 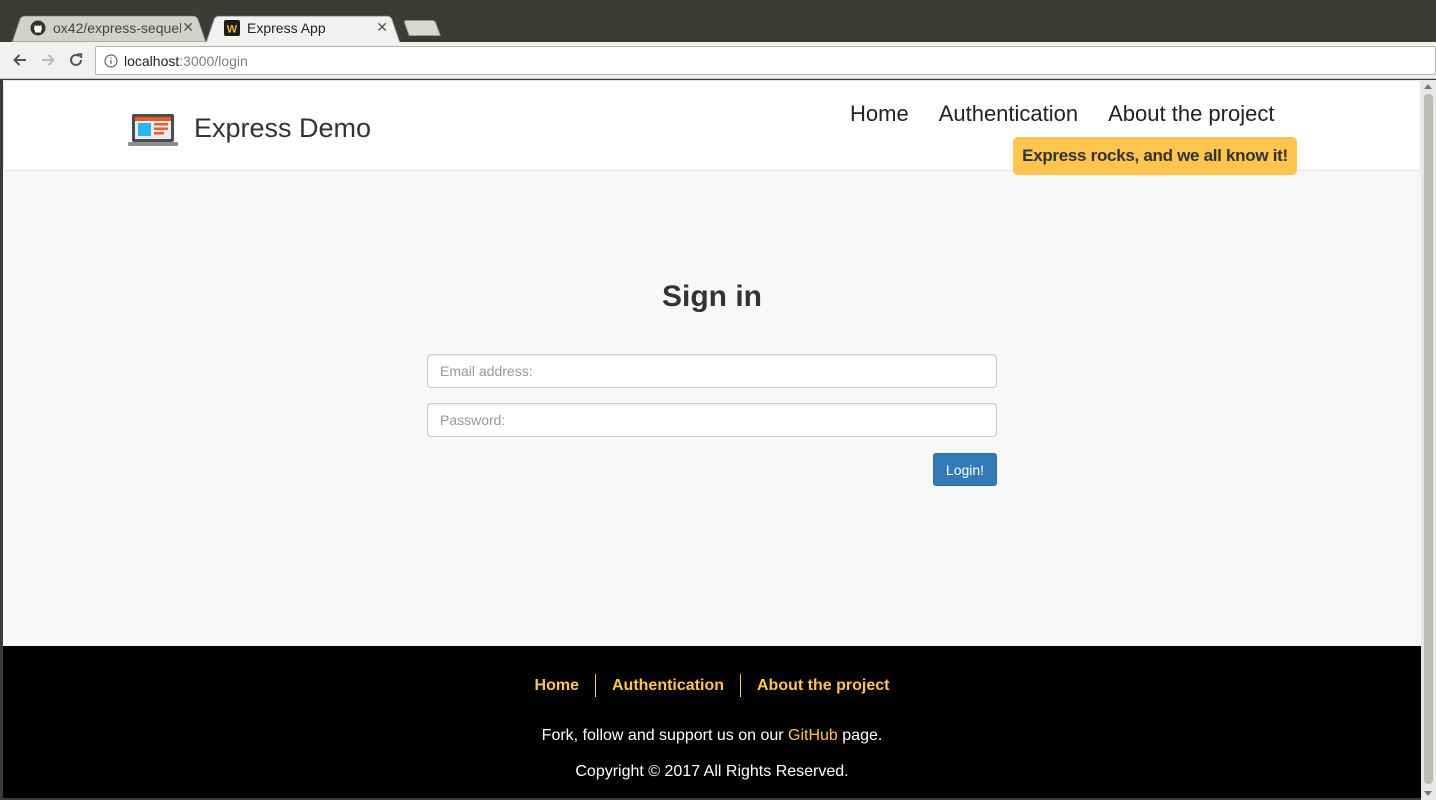 I want to click on tab-title: Express App, so click(x=286, y=27).